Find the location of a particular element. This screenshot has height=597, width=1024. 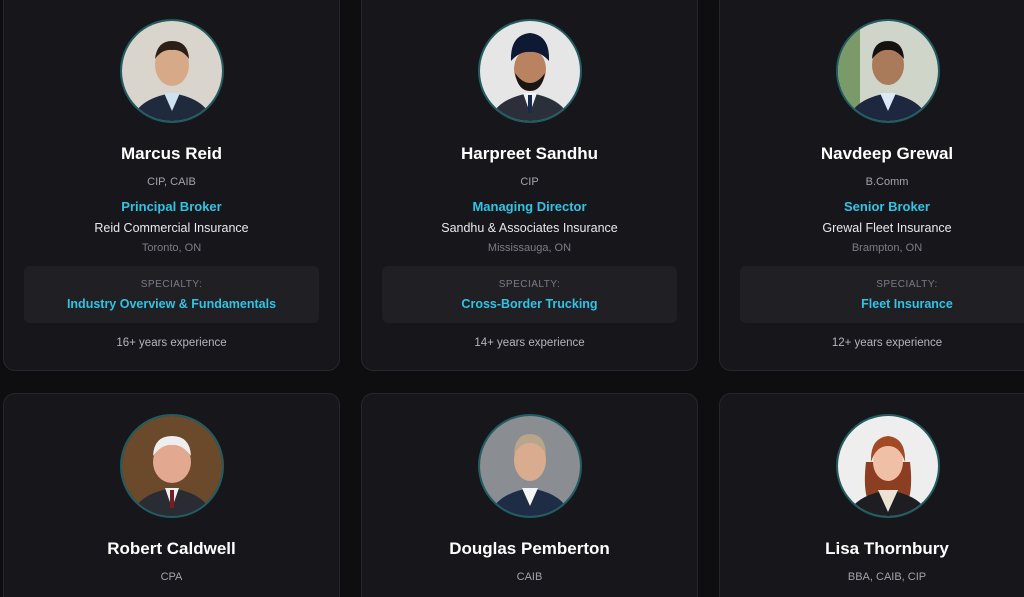

member-experience: 12+ years experience is located at coordinates (887, 343).